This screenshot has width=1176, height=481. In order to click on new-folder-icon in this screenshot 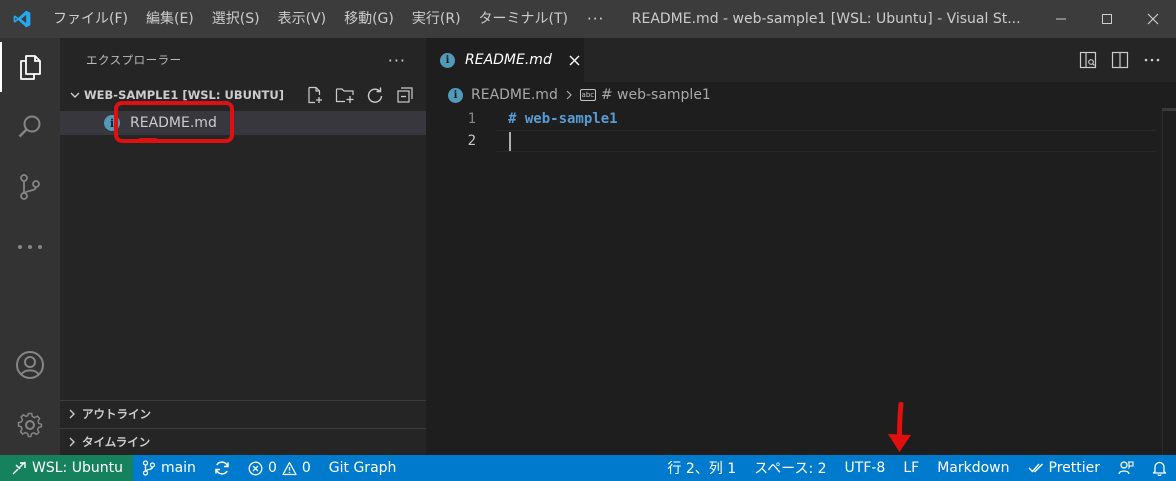, I will do `click(345, 95)`.